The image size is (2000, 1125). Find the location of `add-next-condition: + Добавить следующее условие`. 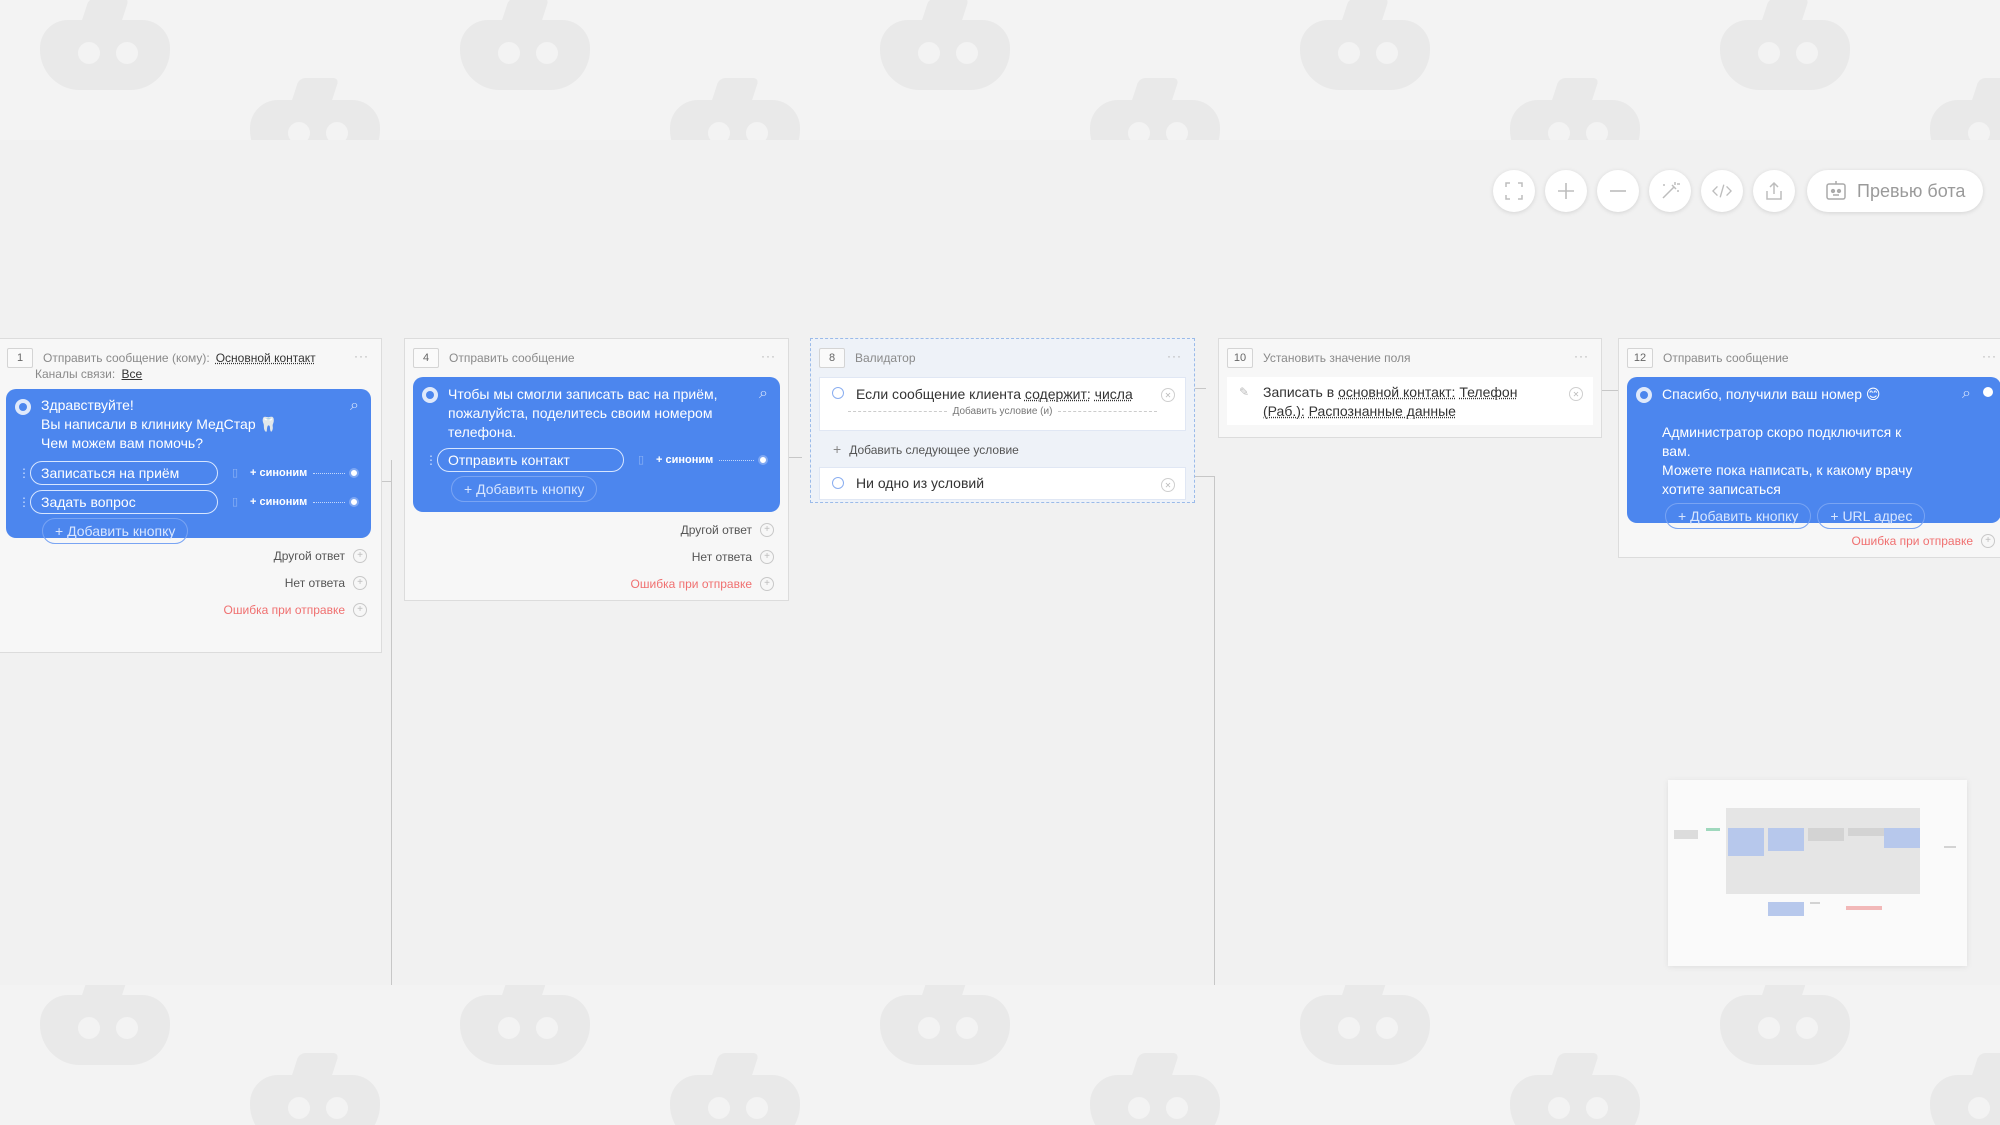

add-next-condition: + Добавить следующее условие is located at coordinates (1002, 447).